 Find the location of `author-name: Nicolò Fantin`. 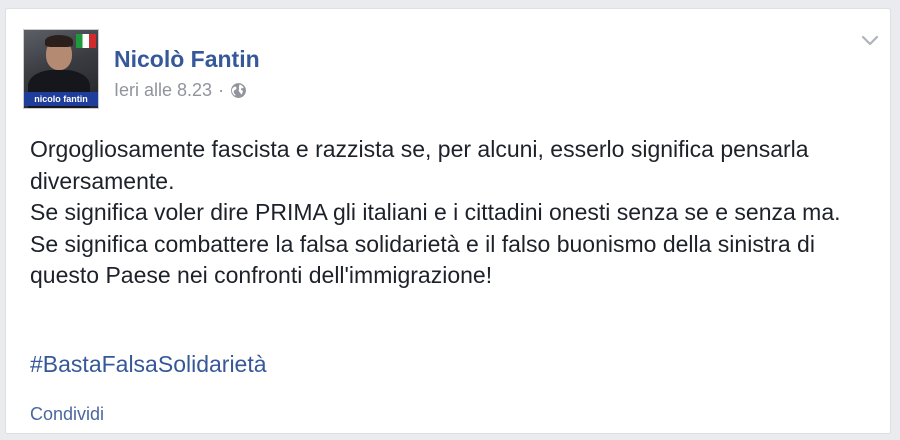

author-name: Nicolò Fantin is located at coordinates (187, 59).